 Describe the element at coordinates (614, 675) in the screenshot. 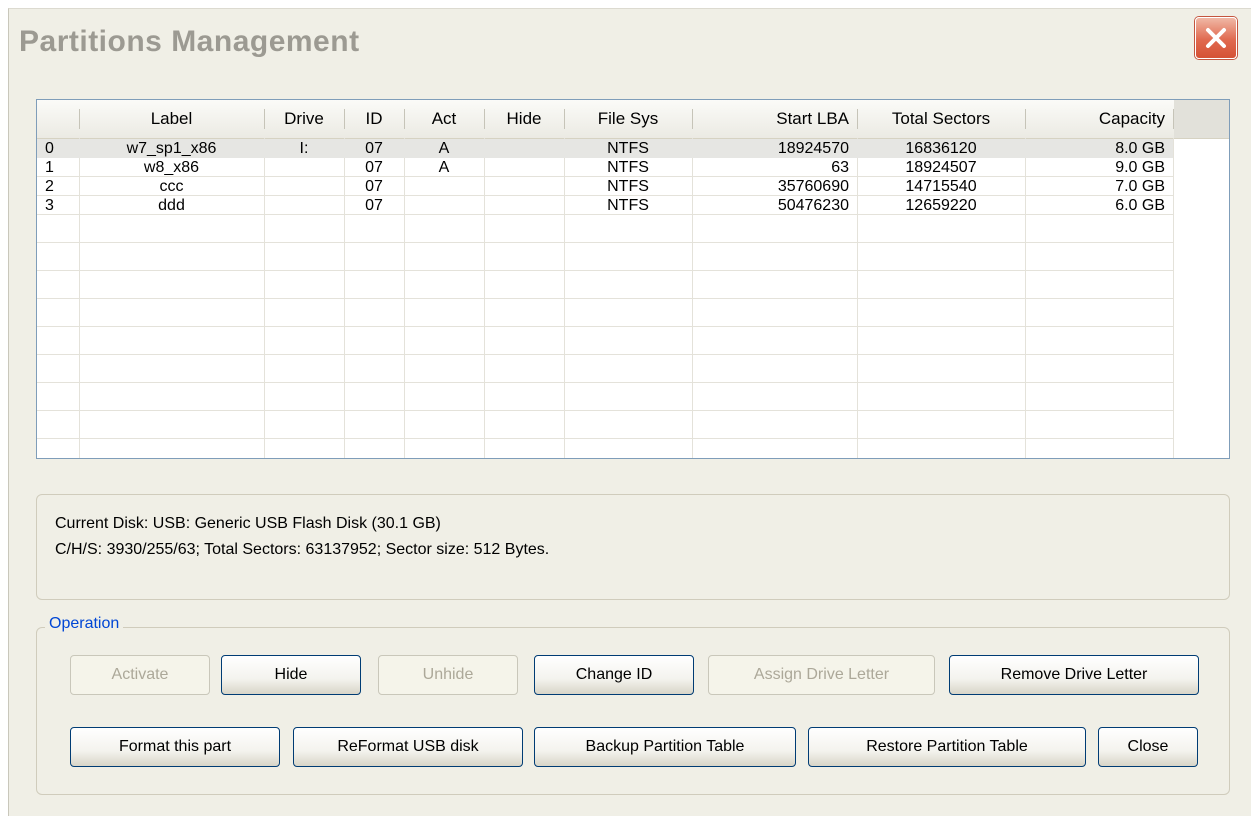

I see `change-id-button: Change ID` at that location.